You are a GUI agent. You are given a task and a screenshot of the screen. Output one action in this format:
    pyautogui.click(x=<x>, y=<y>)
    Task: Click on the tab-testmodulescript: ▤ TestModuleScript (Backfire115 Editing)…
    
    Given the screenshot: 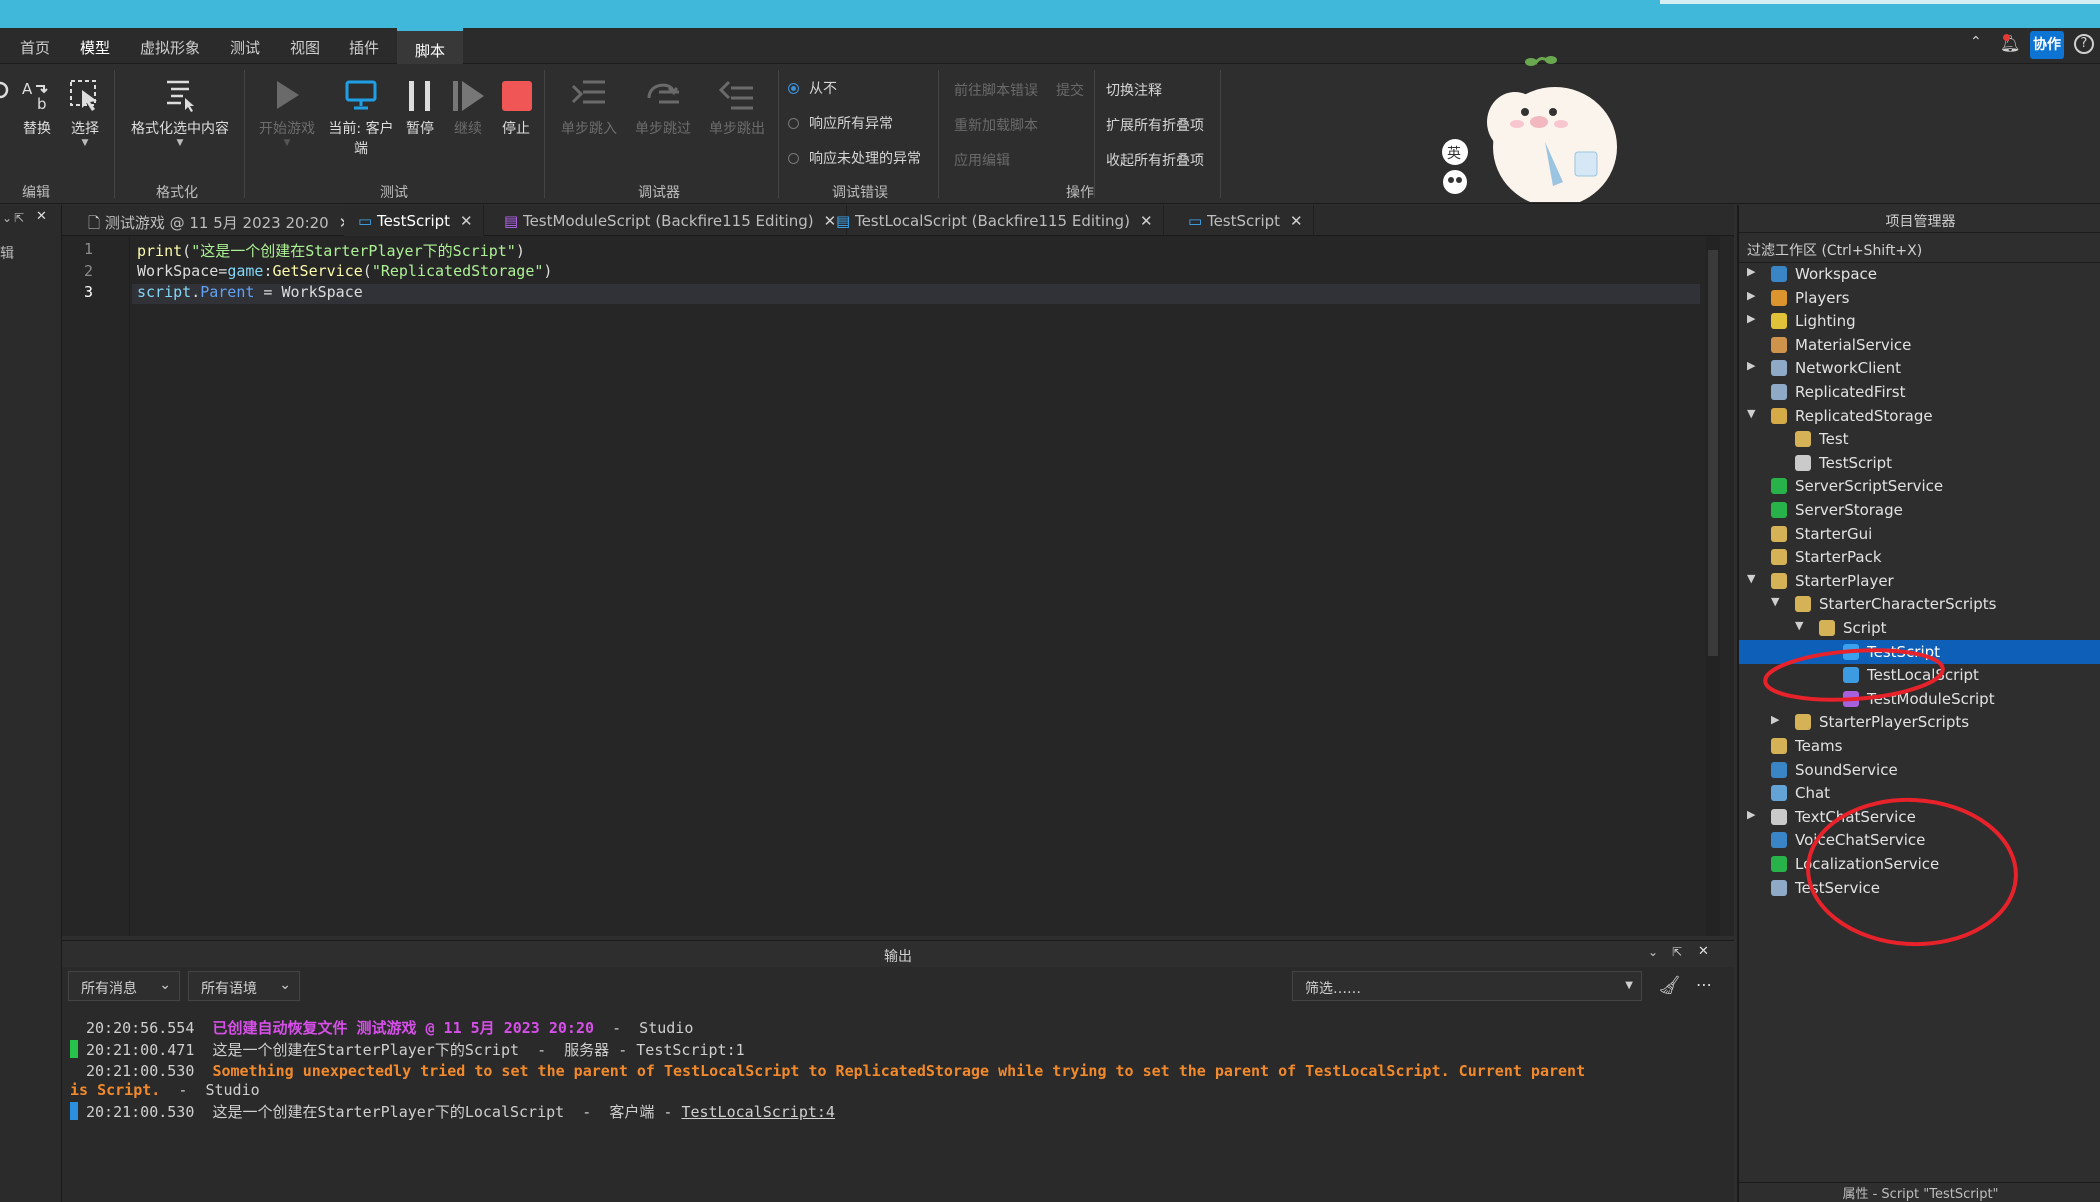 What is the action you would take?
    pyautogui.click(x=669, y=220)
    